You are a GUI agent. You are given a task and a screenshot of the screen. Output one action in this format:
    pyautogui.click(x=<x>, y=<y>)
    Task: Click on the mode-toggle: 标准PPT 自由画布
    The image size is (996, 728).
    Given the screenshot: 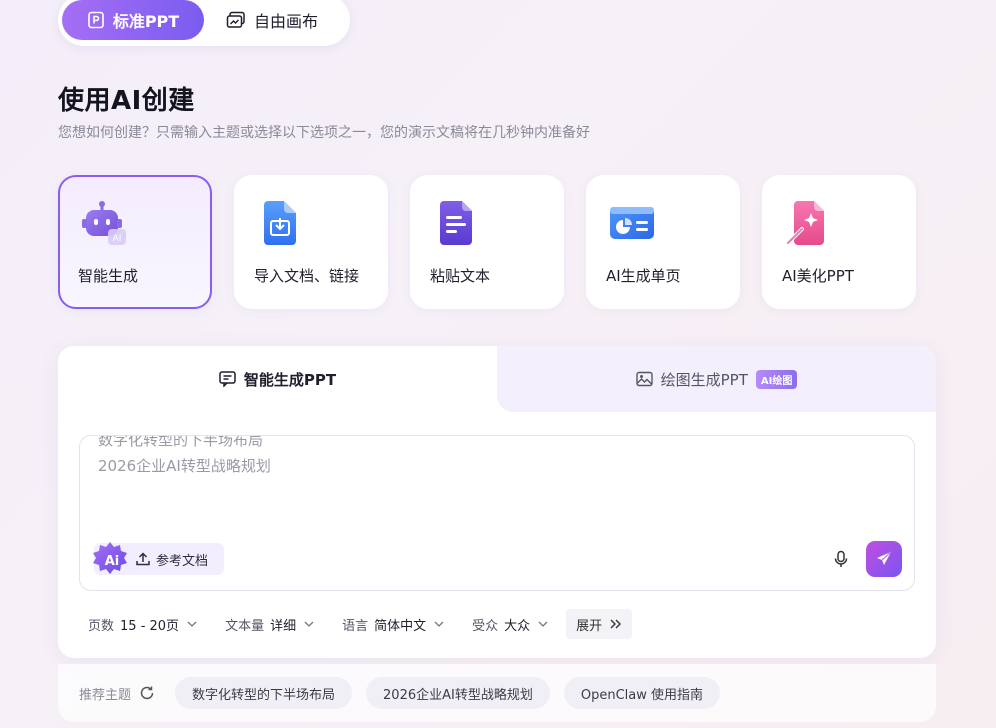 What is the action you would take?
    pyautogui.click(x=204, y=23)
    